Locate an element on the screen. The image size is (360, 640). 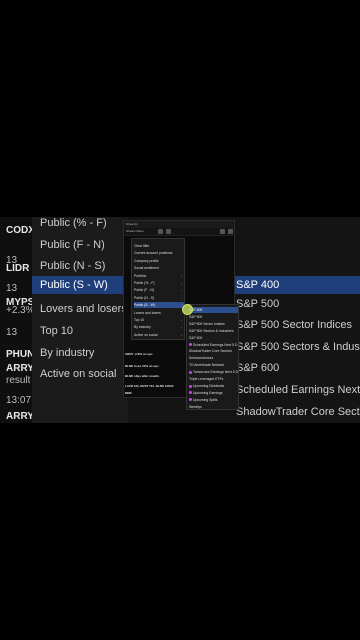
touch-cursor-icon is located at coordinates (187, 309).